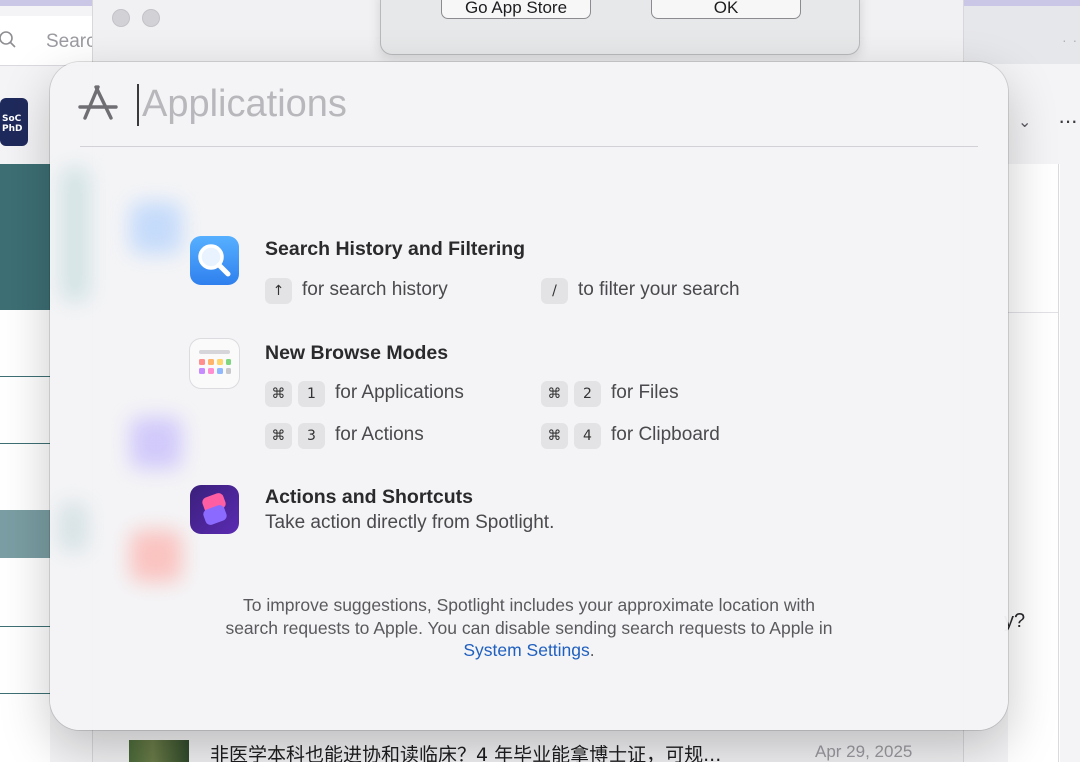 The image size is (1080, 762). Describe the element at coordinates (357, 353) in the screenshot. I see `section-title-browse-modes: New Browse Modes` at that location.